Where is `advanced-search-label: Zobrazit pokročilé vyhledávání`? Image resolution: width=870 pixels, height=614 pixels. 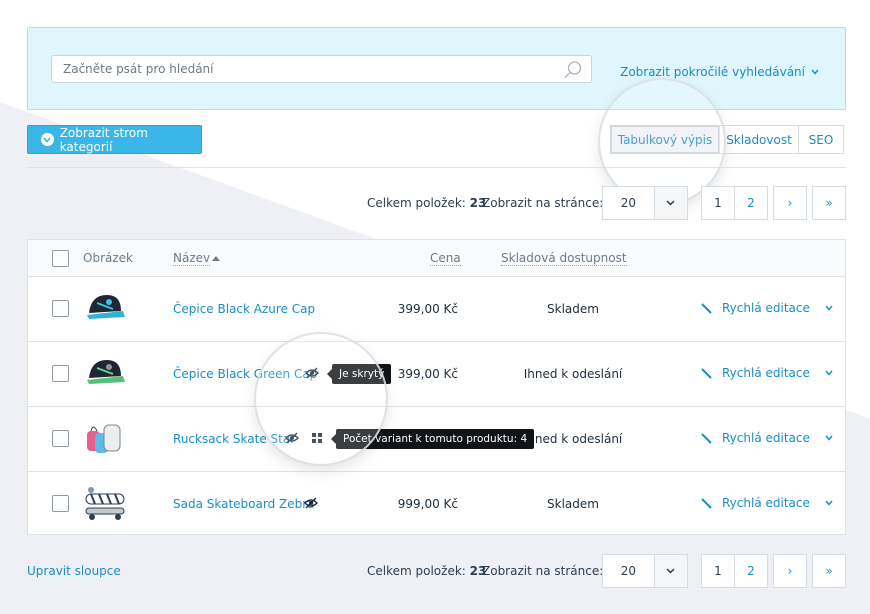
advanced-search-label: Zobrazit pokročilé vyhledávání is located at coordinates (712, 72).